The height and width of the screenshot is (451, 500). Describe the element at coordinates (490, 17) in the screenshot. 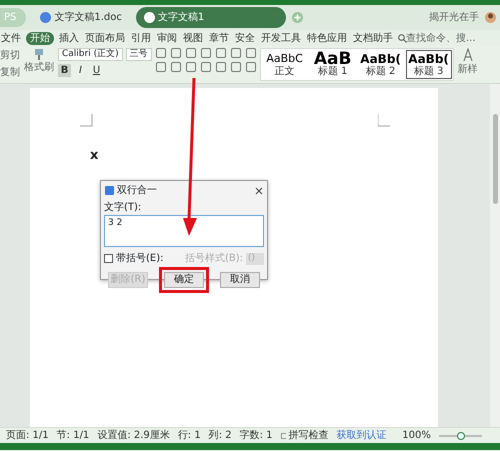

I see `user-avatar-icon` at that location.